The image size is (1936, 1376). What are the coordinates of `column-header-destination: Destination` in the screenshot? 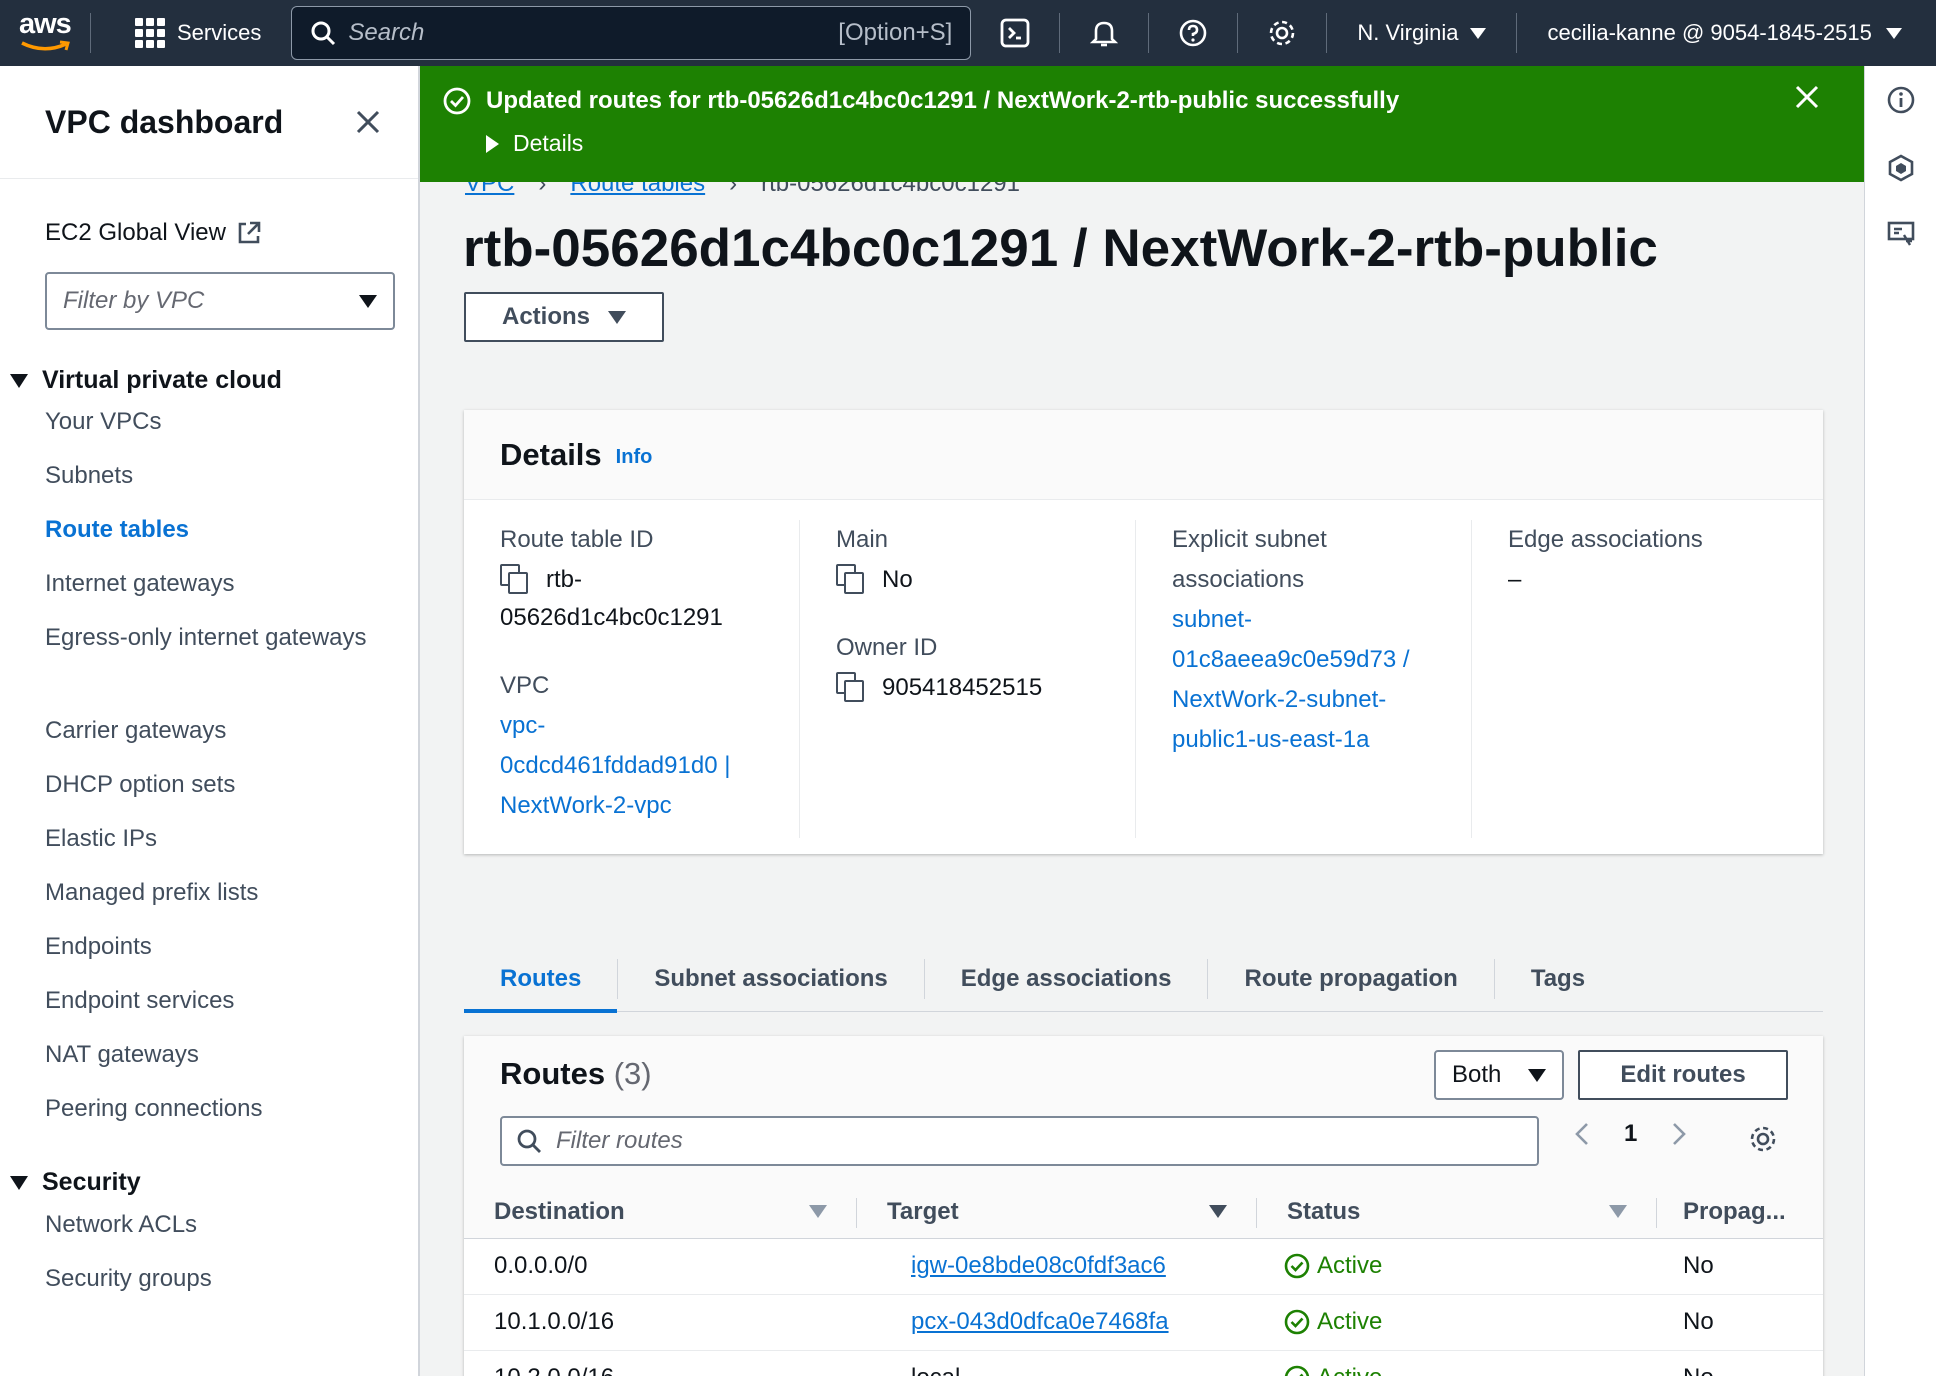 It's located at (660, 1212).